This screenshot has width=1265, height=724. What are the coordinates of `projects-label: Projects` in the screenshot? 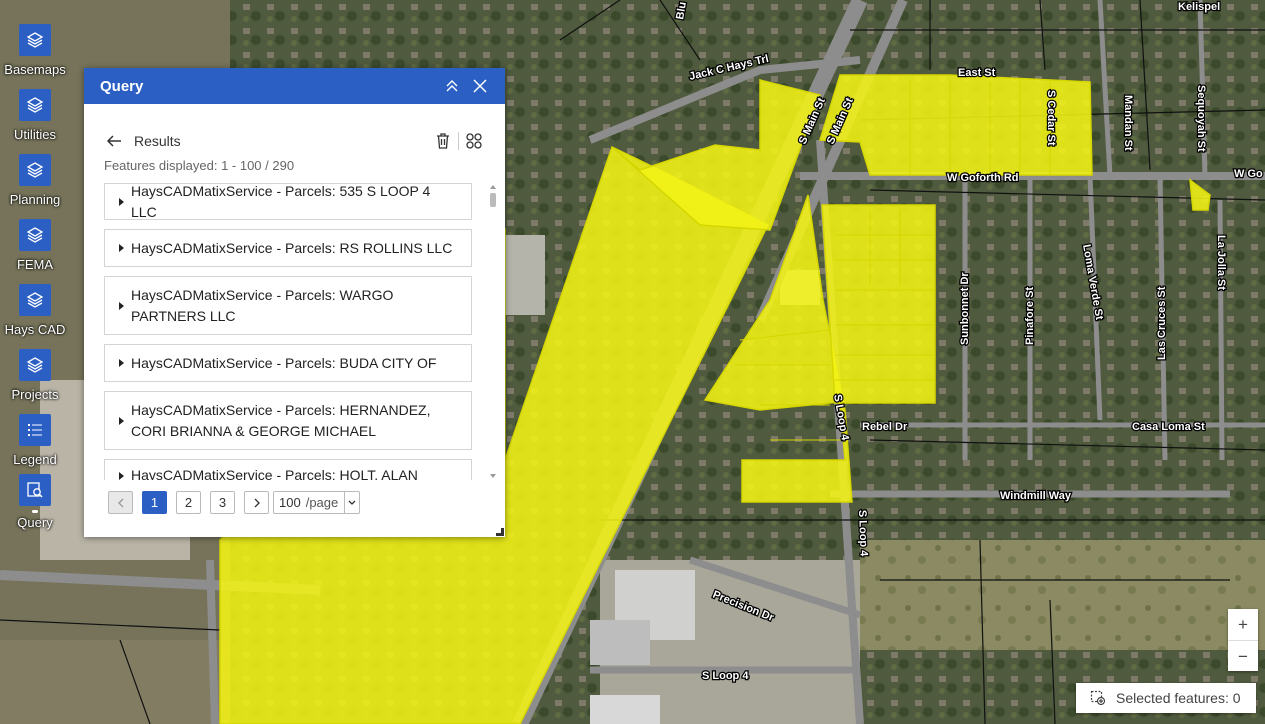 It's located at (35, 394).